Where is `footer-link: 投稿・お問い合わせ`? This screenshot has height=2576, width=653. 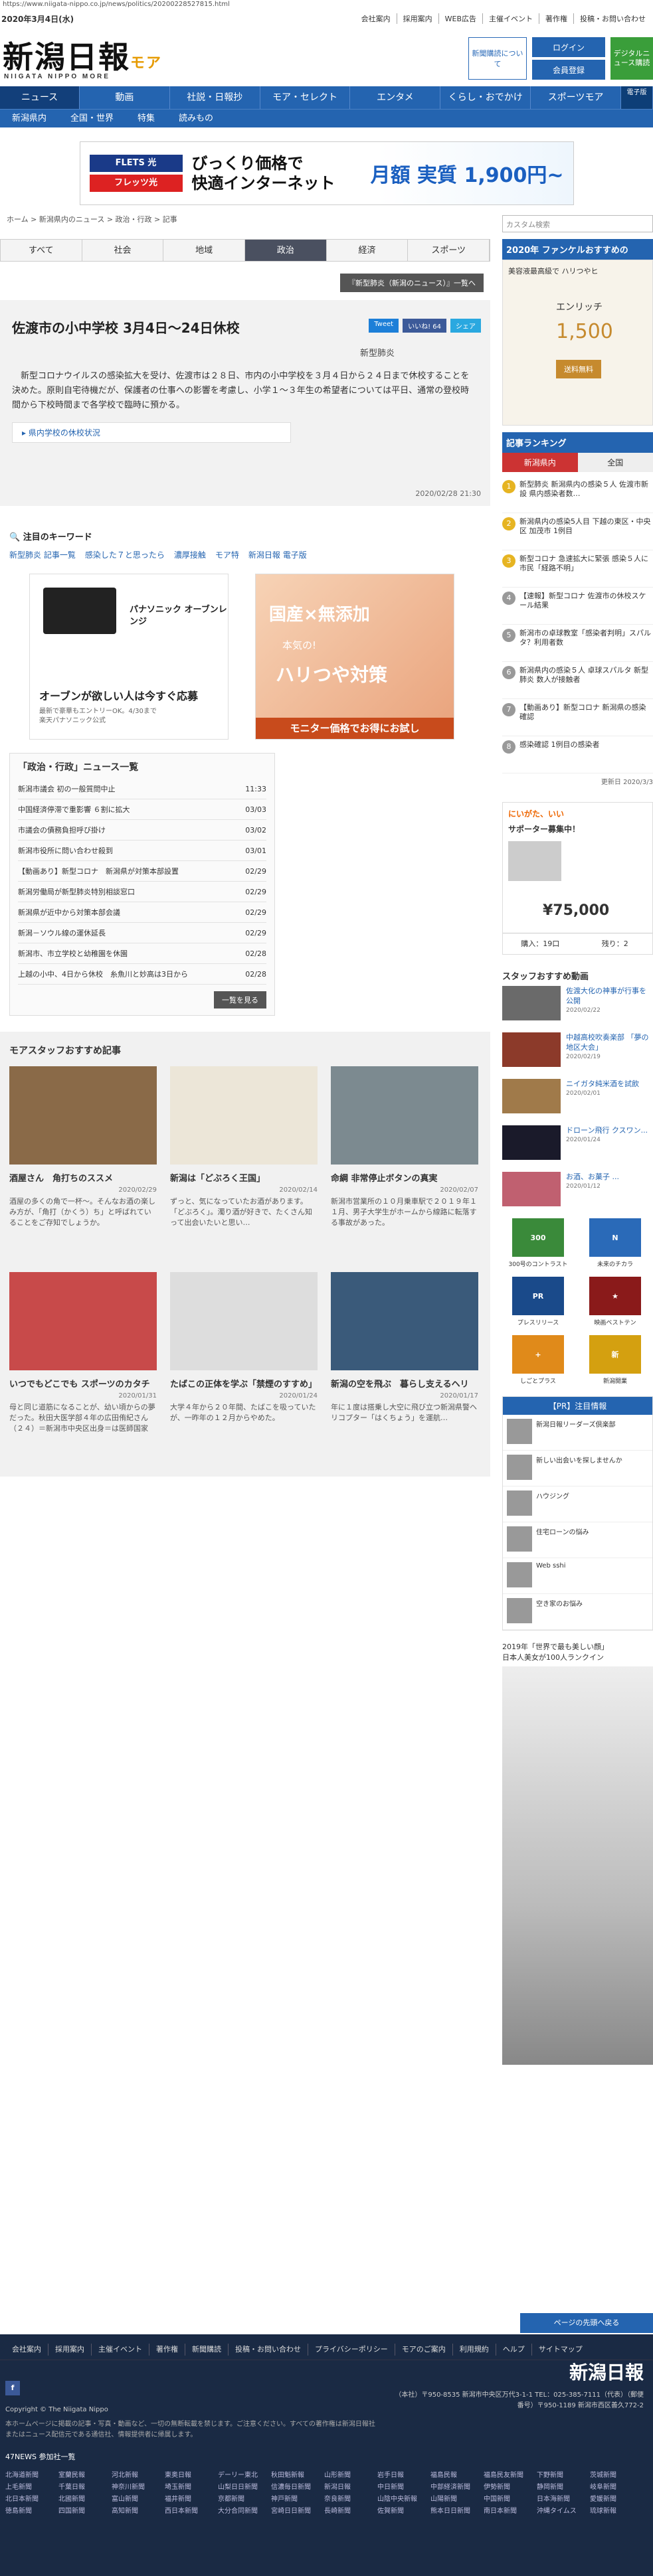 footer-link: 投稿・お問い合わせ is located at coordinates (268, 2350).